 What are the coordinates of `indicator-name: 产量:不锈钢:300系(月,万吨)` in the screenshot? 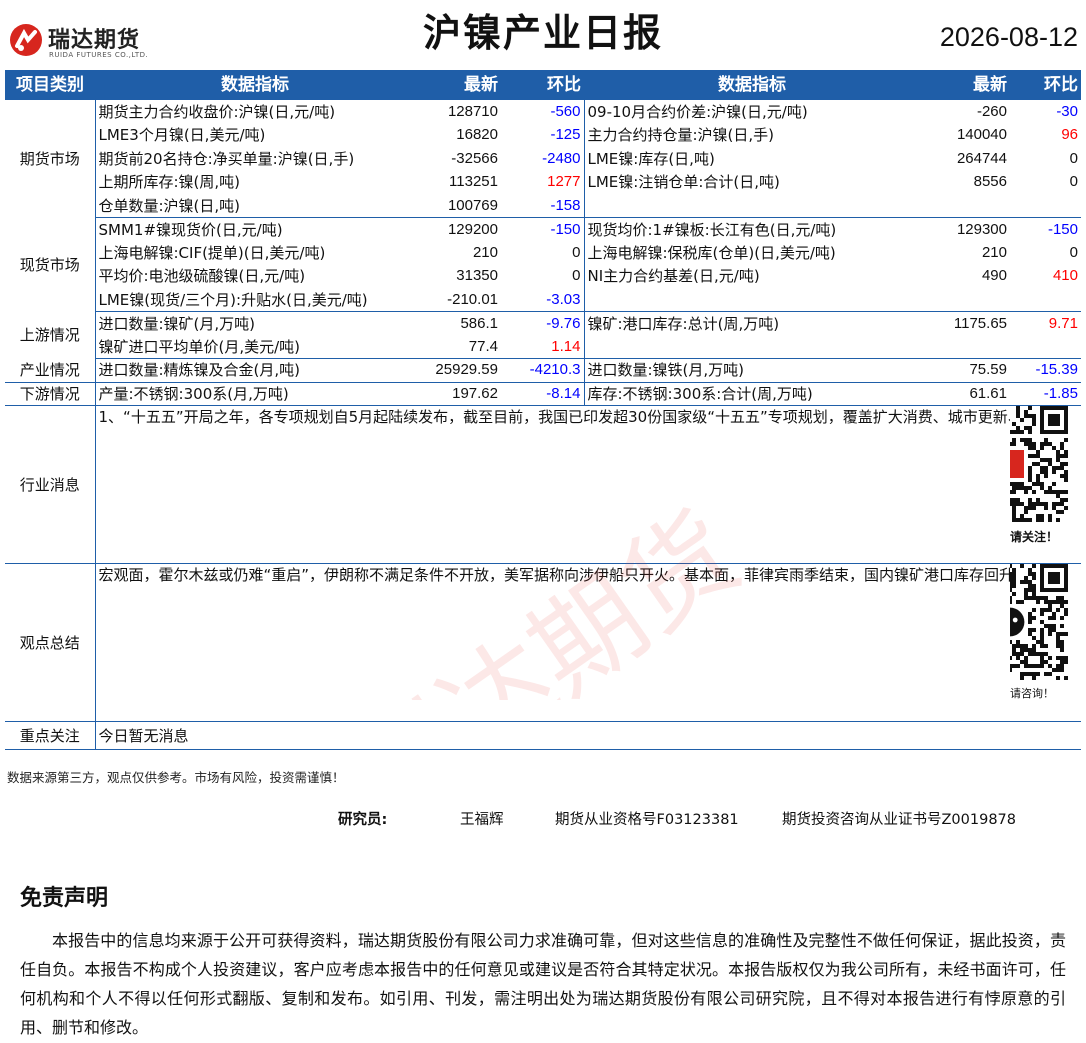 It's located at (255, 394).